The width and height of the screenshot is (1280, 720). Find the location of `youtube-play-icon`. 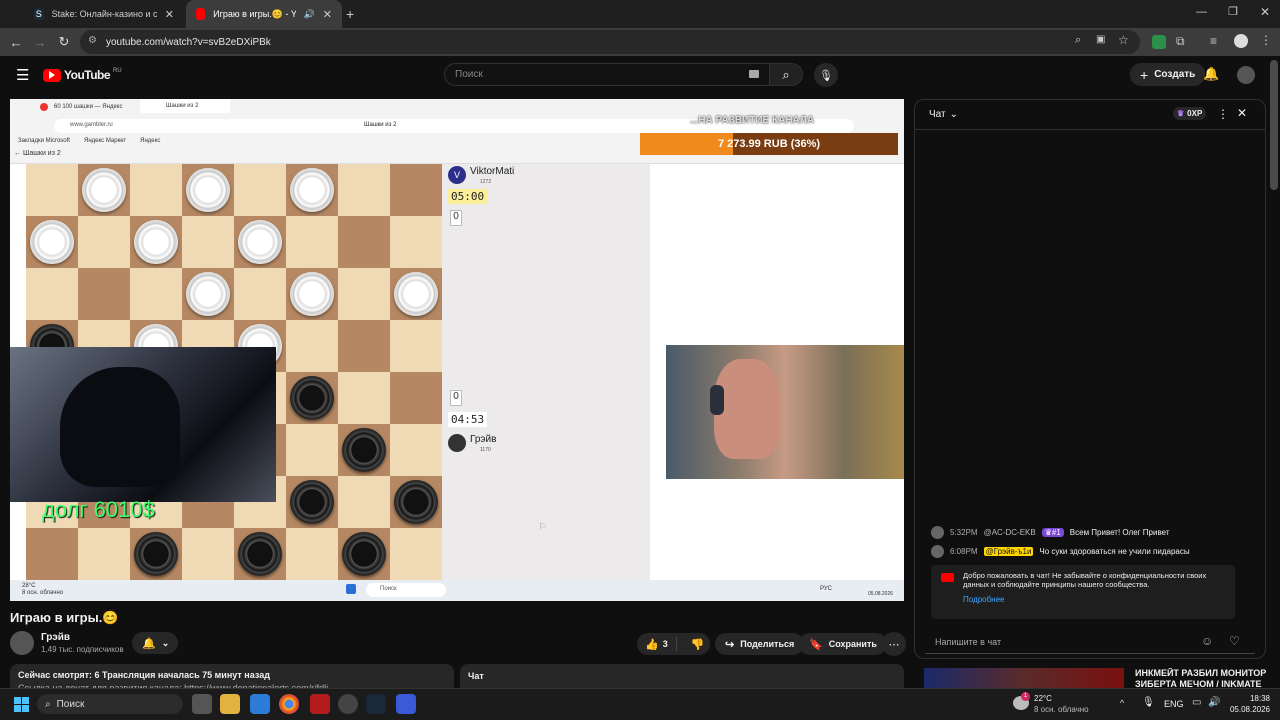

youtube-play-icon is located at coordinates (52, 75).